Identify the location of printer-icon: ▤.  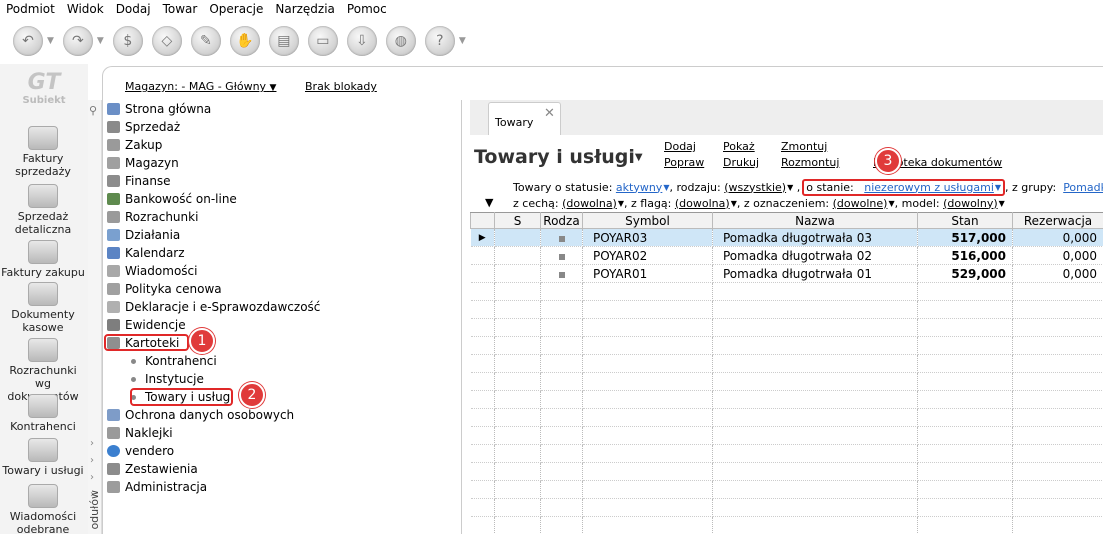
(284, 41).